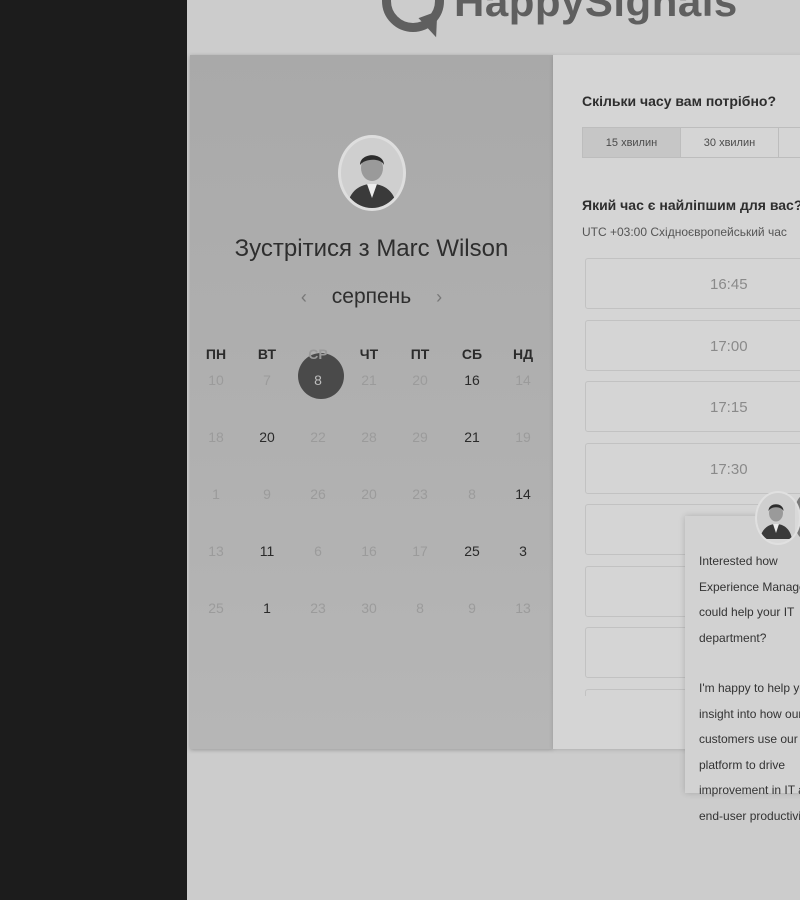 Image resolution: width=800 pixels, height=900 pixels. What do you see at coordinates (596, 12) in the screenshot?
I see `logo-wordmark: HappySignals` at bounding box center [596, 12].